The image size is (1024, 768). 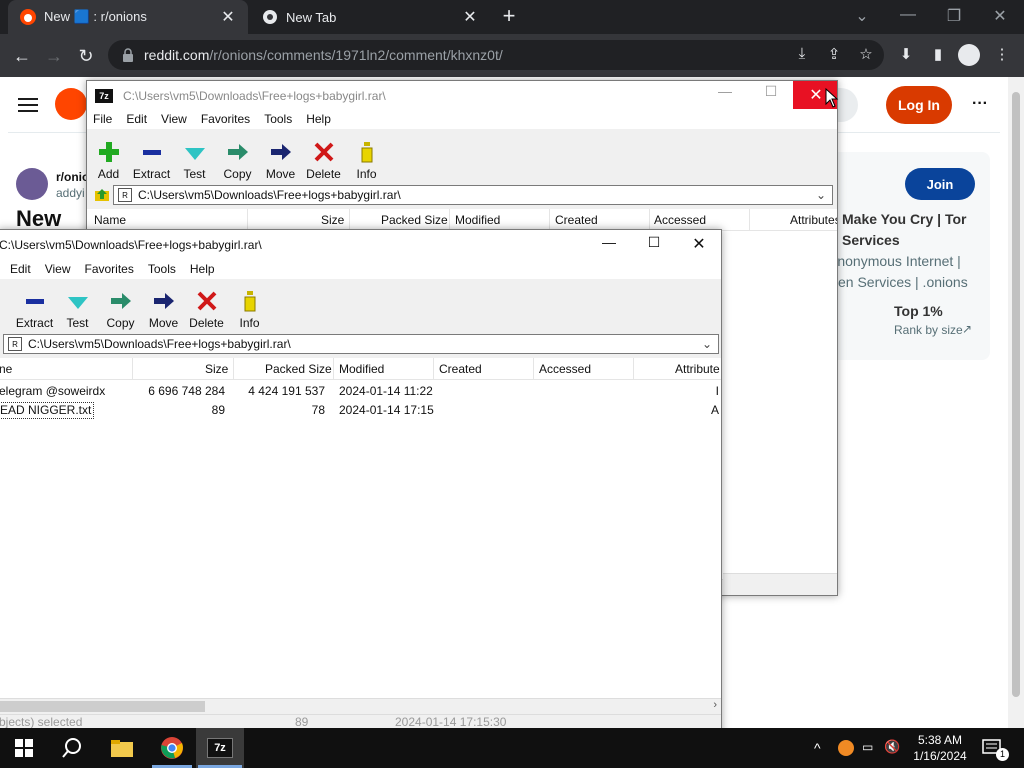 I want to click on reddit-logo-icon, so click(x=71, y=104).